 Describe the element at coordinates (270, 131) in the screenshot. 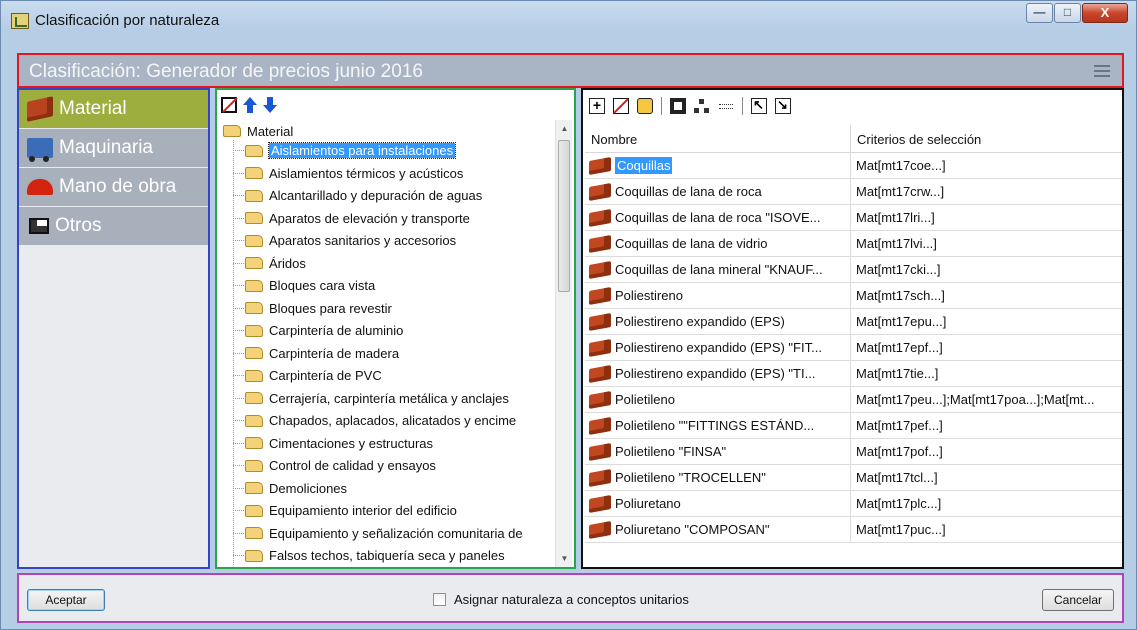

I see `tree-root-label: Material` at that location.